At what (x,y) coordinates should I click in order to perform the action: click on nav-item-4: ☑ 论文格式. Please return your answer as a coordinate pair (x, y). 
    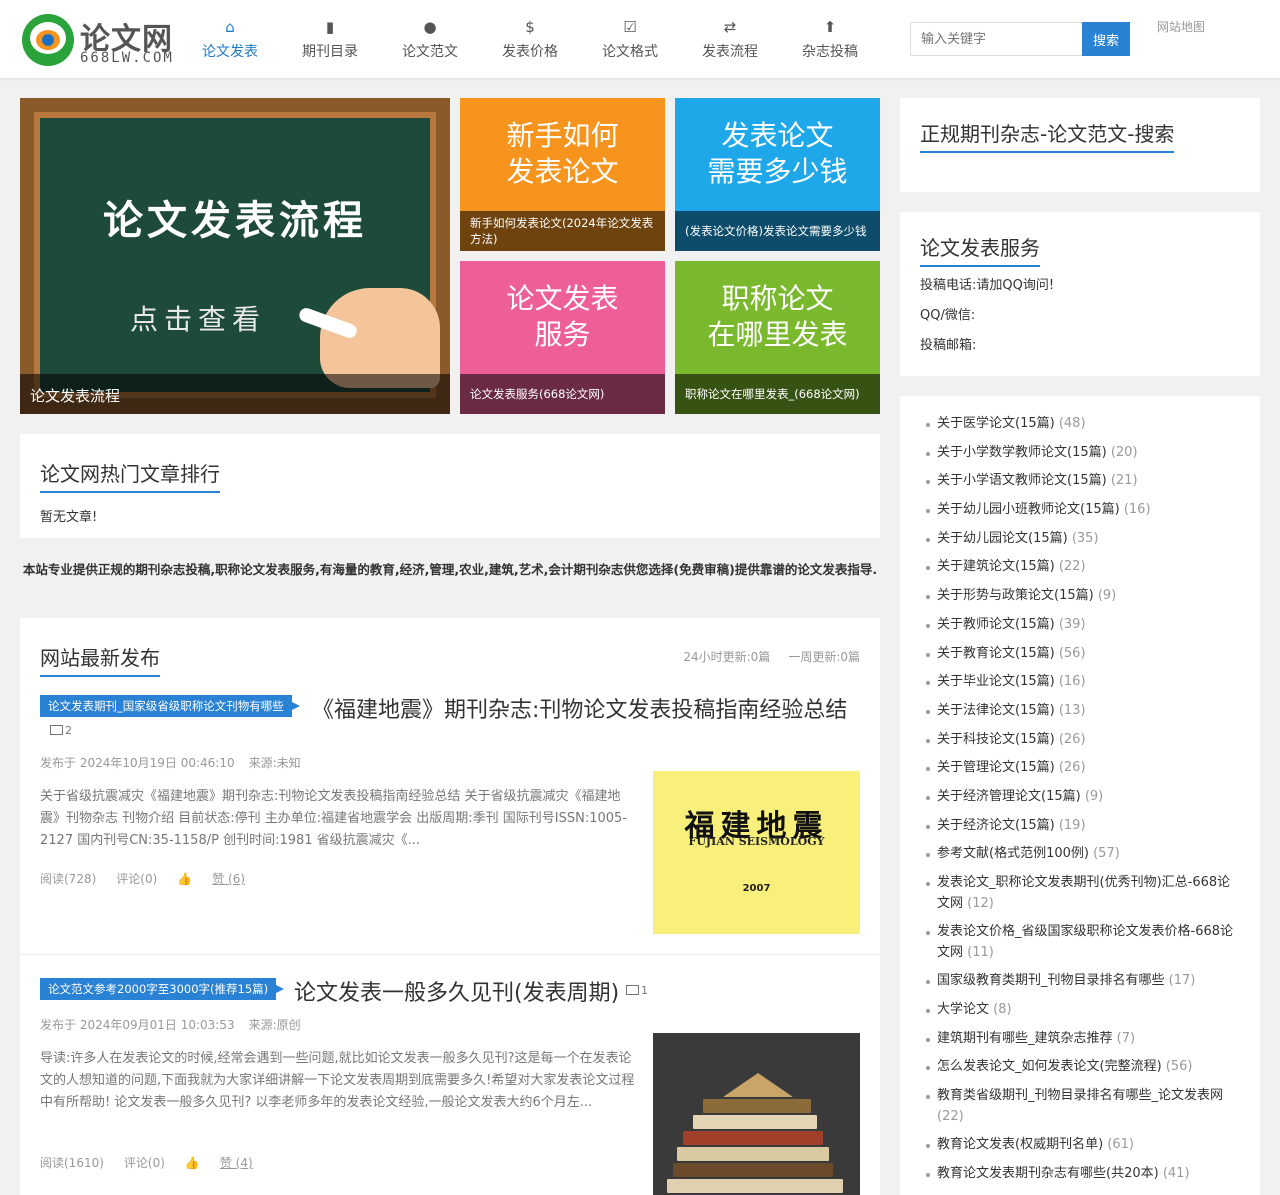
    Looking at the image, I should click on (630, 39).